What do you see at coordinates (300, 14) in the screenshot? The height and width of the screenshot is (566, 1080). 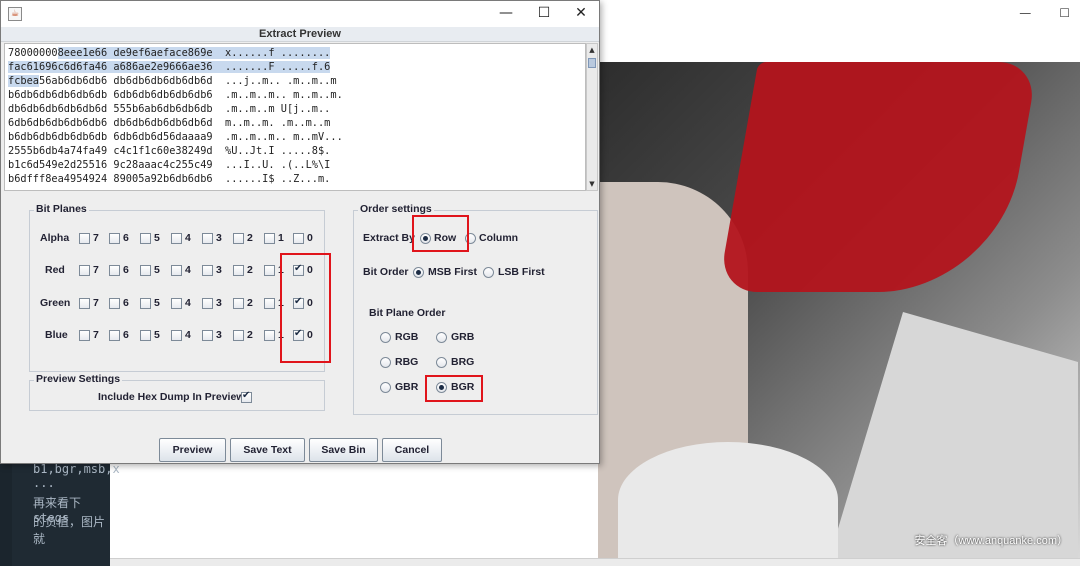 I see `dialog-titlebar: ☕ — ☐ ✕` at bounding box center [300, 14].